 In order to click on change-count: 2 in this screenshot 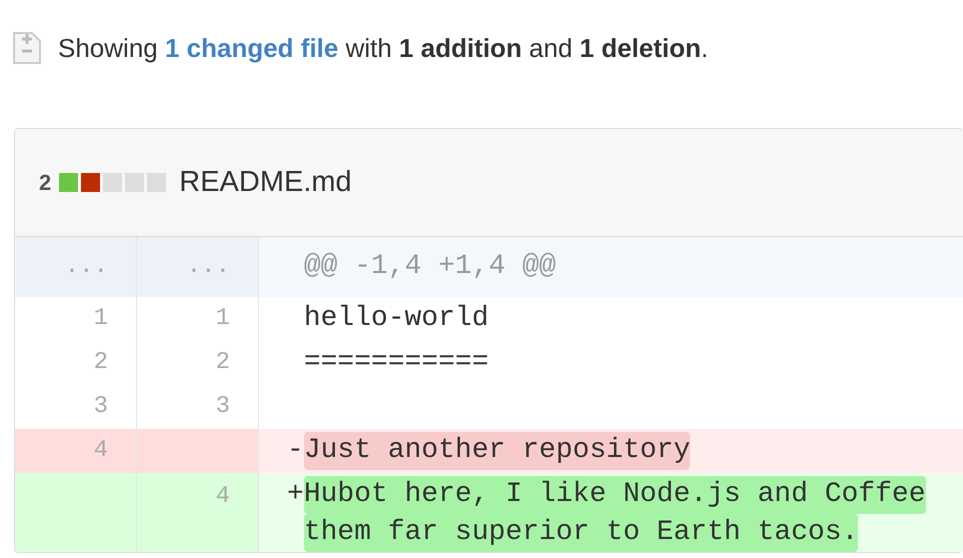, I will do `click(45, 183)`.